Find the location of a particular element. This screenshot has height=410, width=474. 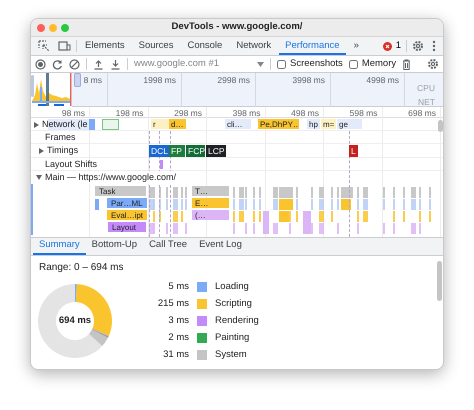

caret-icon is located at coordinates (260, 64).